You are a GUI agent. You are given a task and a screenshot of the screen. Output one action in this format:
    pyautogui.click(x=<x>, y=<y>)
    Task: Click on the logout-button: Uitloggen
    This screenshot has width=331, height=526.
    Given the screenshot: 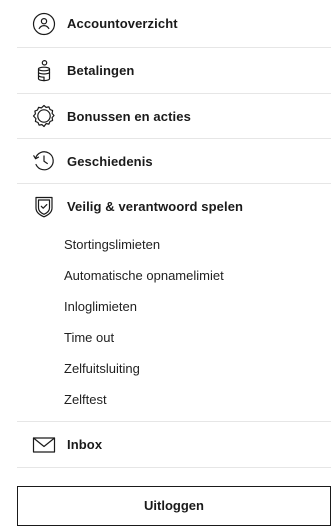 What is the action you would take?
    pyautogui.click(x=174, y=506)
    